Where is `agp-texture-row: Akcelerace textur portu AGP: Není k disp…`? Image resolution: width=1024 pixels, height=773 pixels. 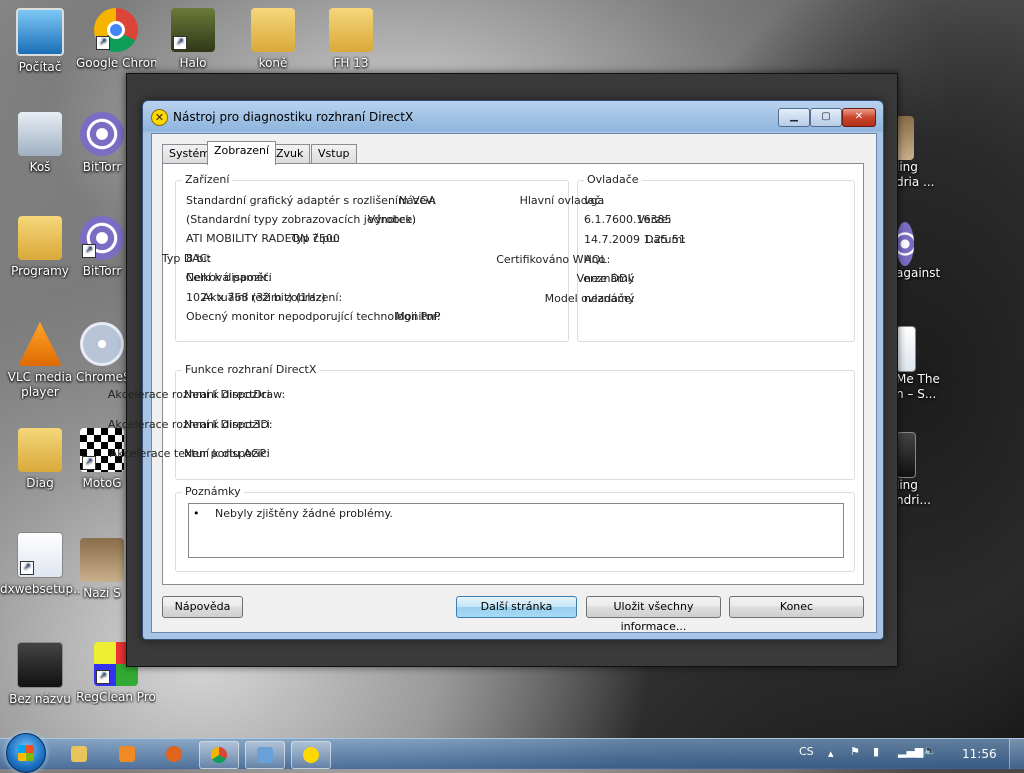 agp-texture-row: Akcelerace textur portu AGP: Není k disp… is located at coordinates (190, 453).